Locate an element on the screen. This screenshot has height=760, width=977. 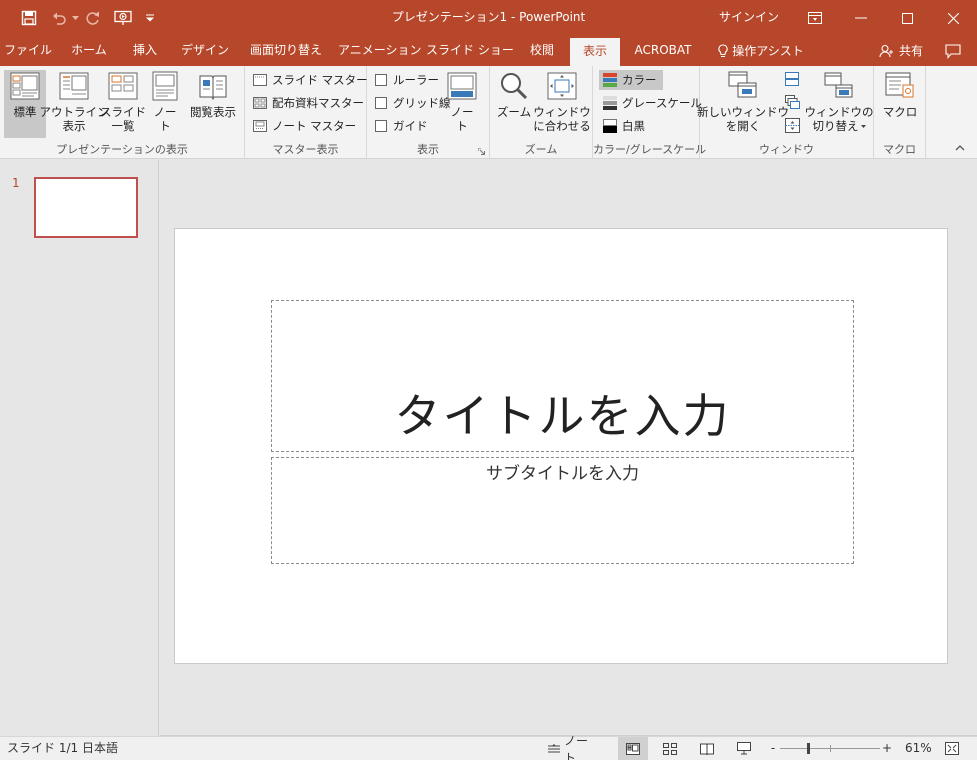
tab-insert: 挿入 is located at coordinates (145, 51).